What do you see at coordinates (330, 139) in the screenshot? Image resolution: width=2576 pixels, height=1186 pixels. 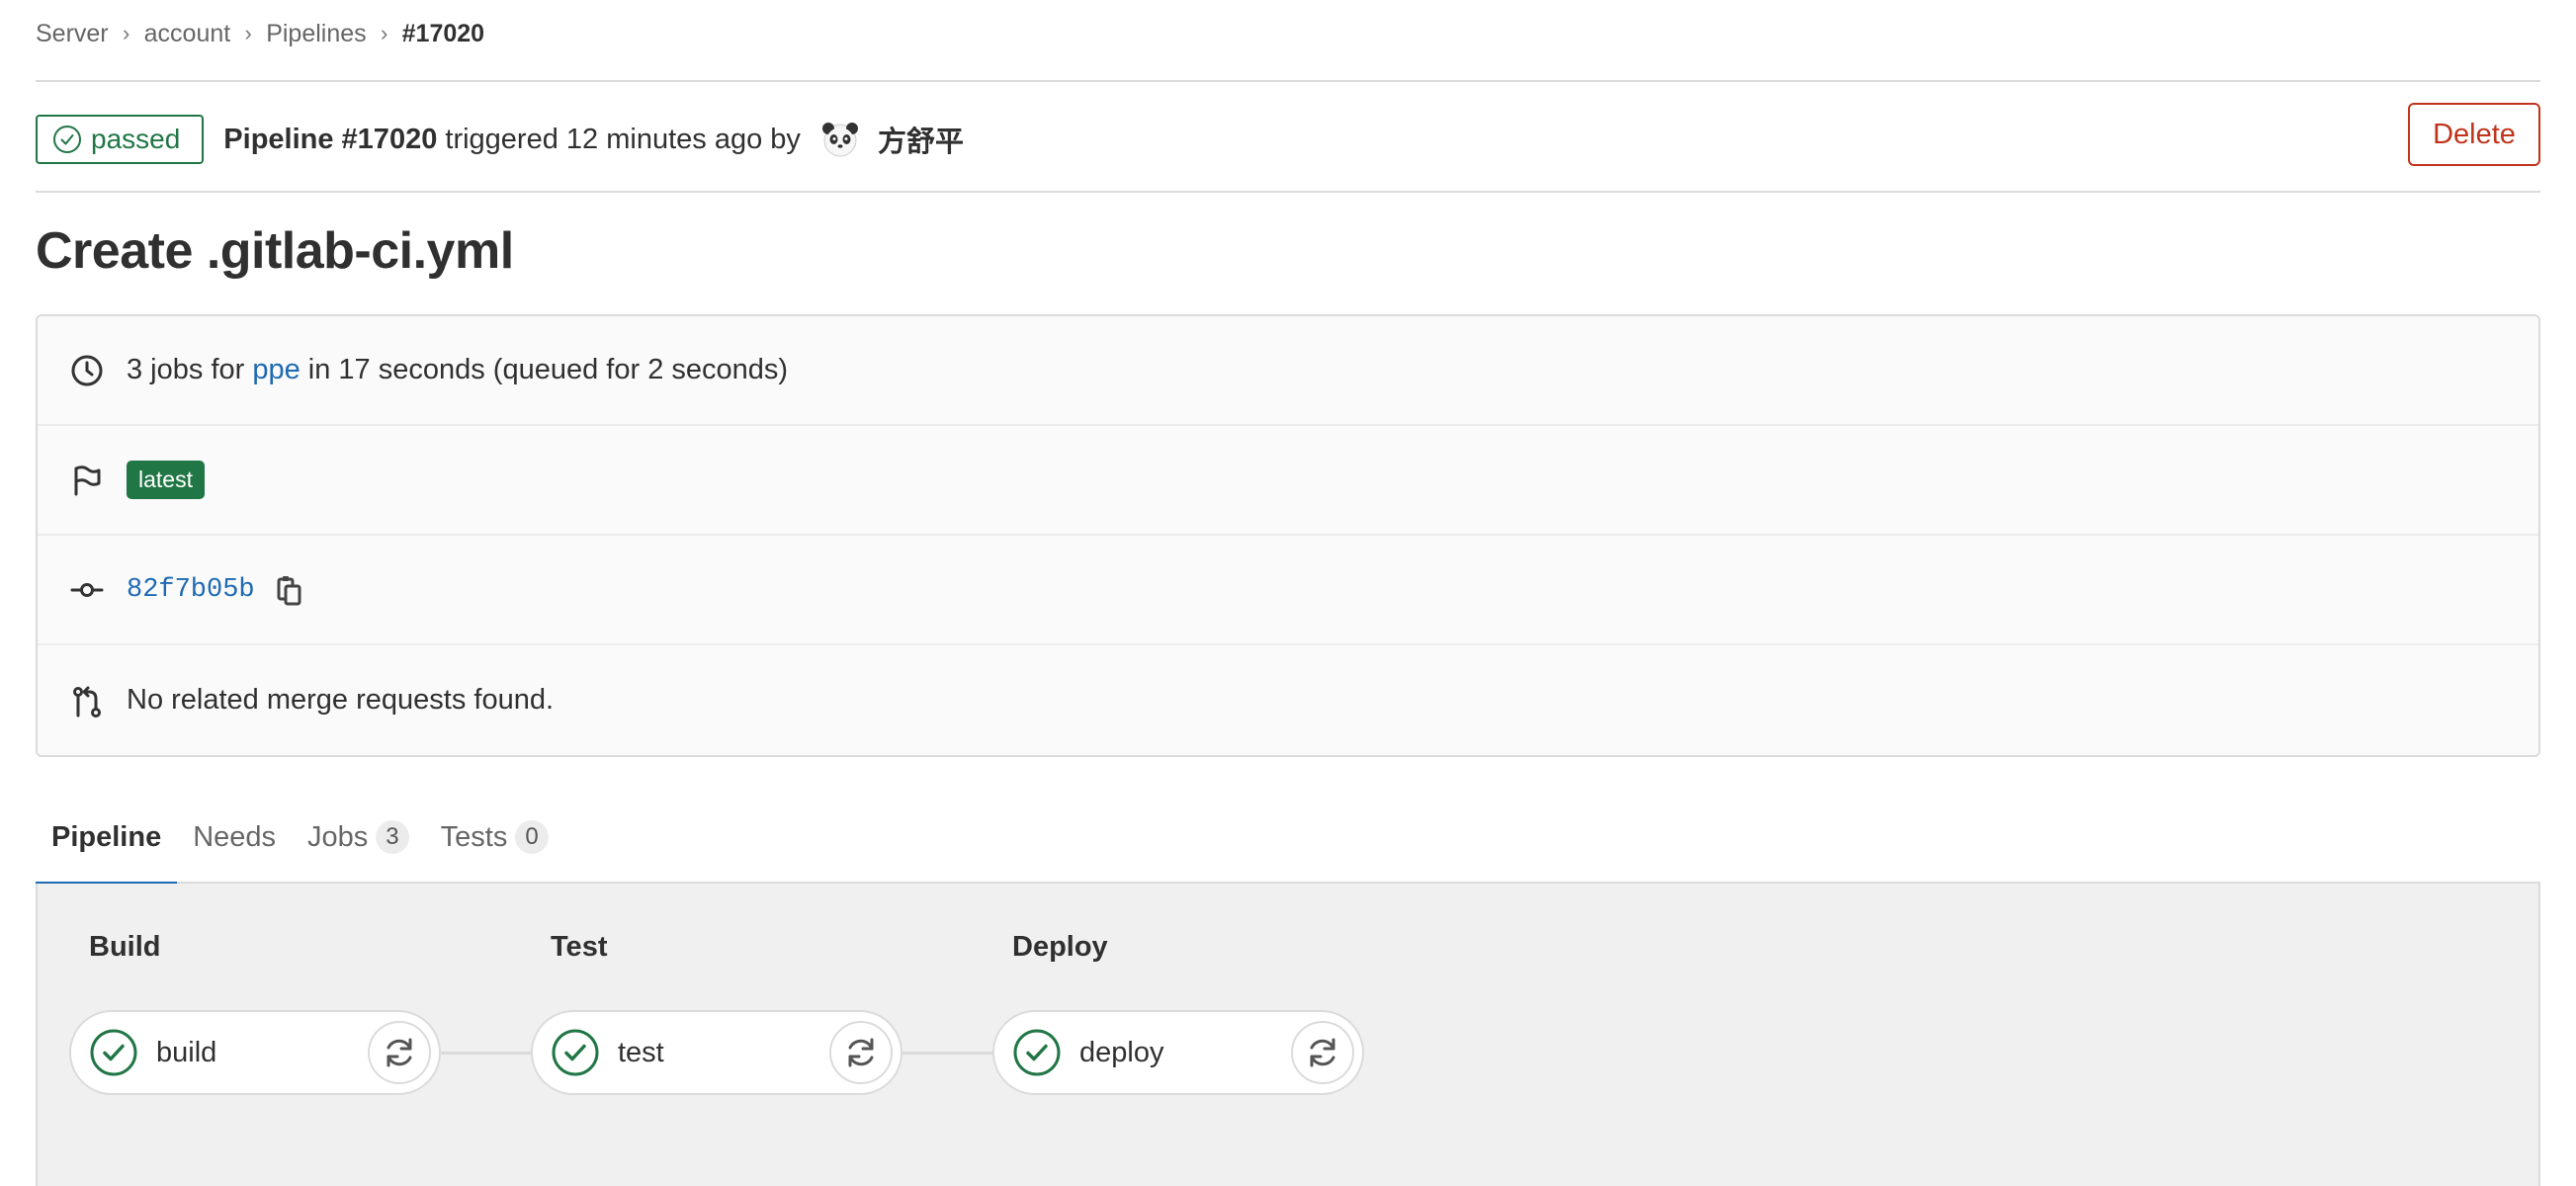 I see `pipeline-id: Pipeline #17020` at bounding box center [330, 139].